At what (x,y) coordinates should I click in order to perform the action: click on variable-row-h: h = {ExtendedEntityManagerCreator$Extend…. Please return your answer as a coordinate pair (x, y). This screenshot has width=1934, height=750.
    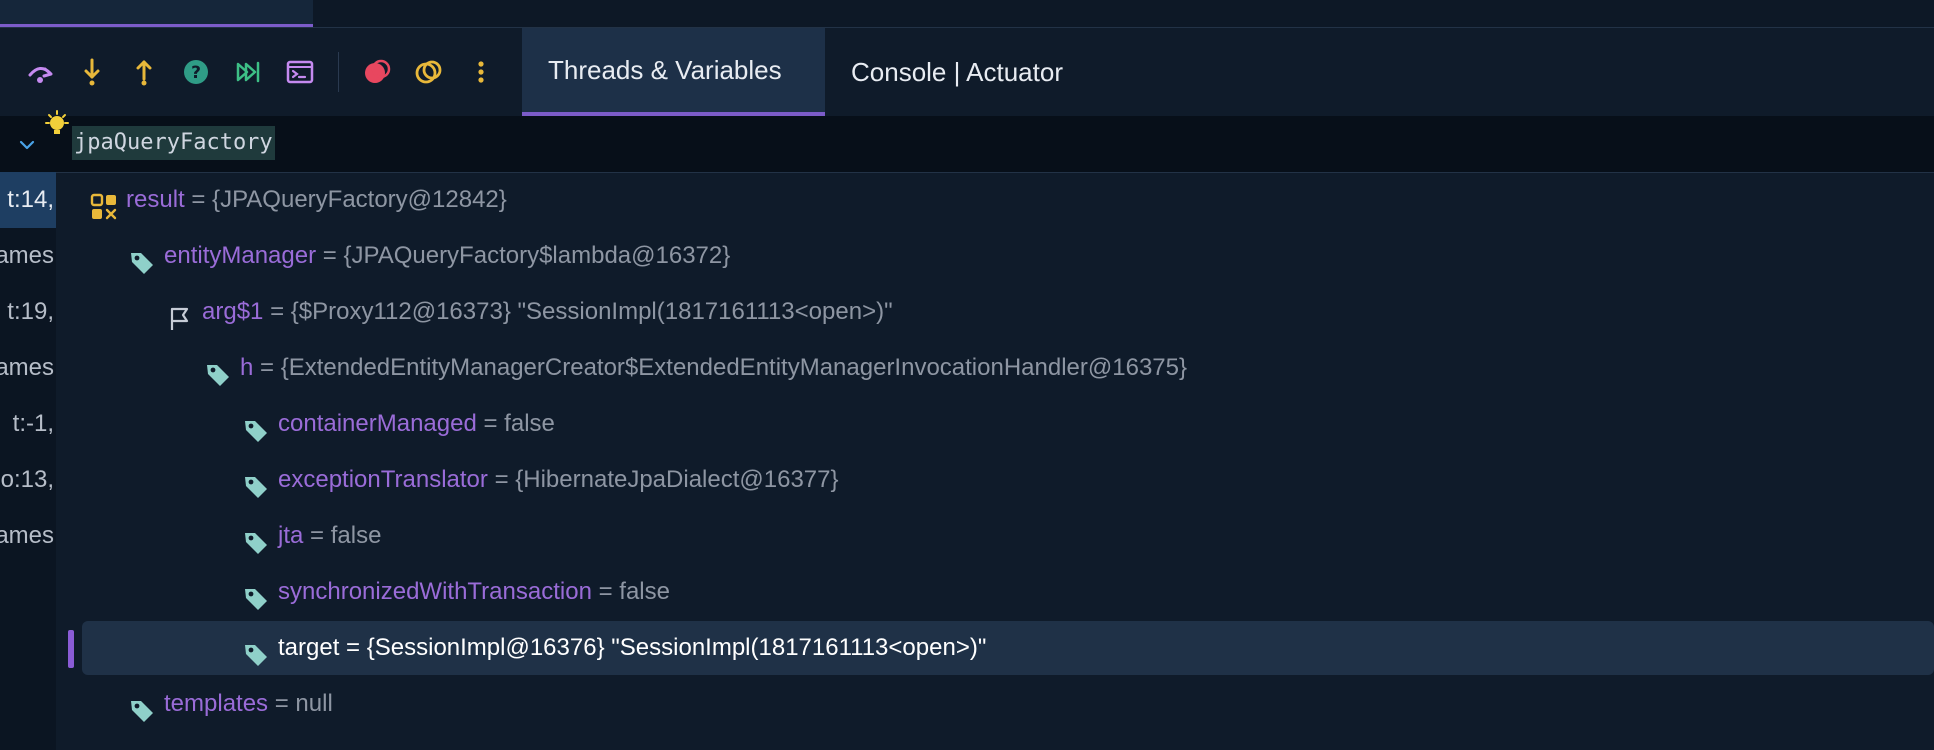
    Looking at the image, I should click on (995, 368).